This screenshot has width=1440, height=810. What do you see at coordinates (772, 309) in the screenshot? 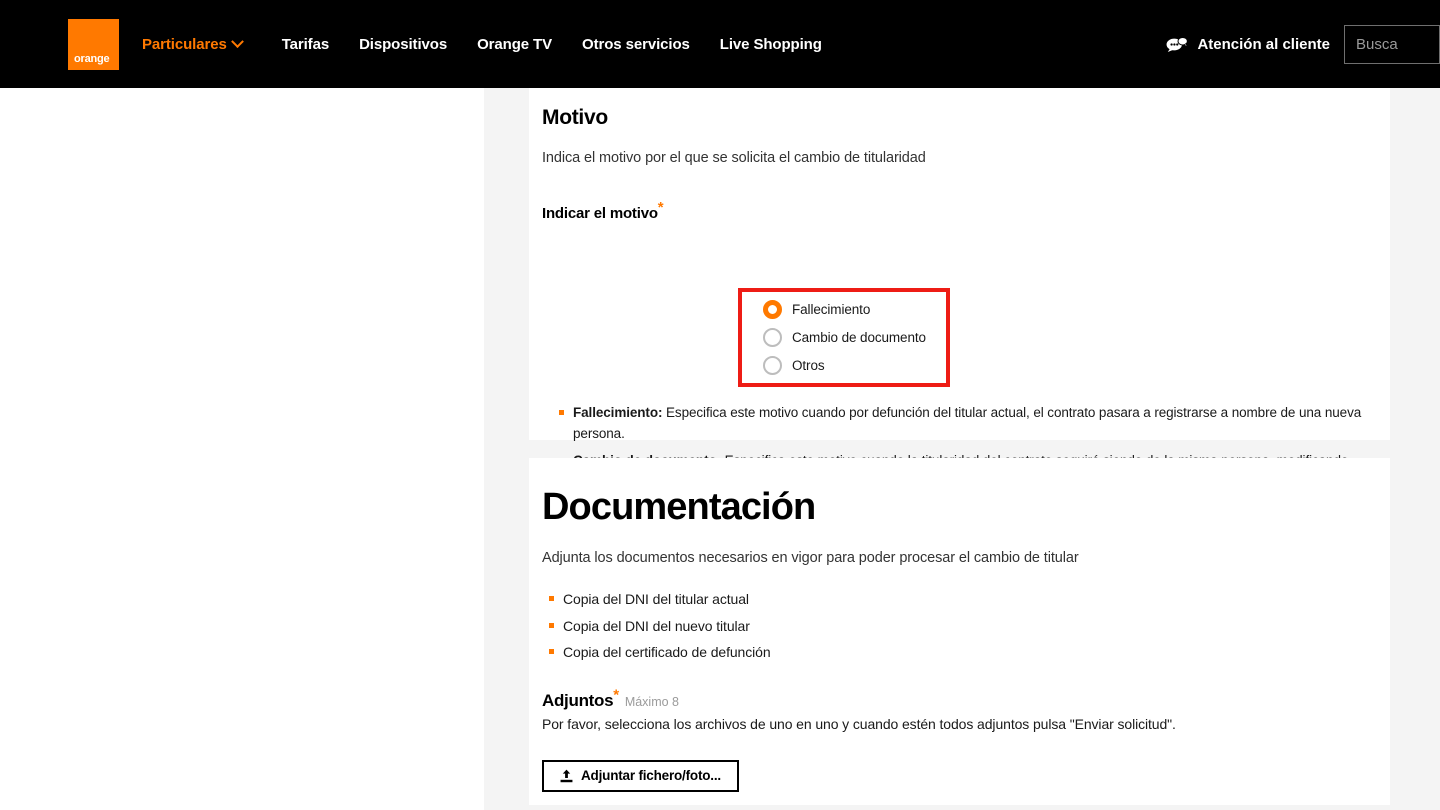
I see `radio-dot-selected-icon` at bounding box center [772, 309].